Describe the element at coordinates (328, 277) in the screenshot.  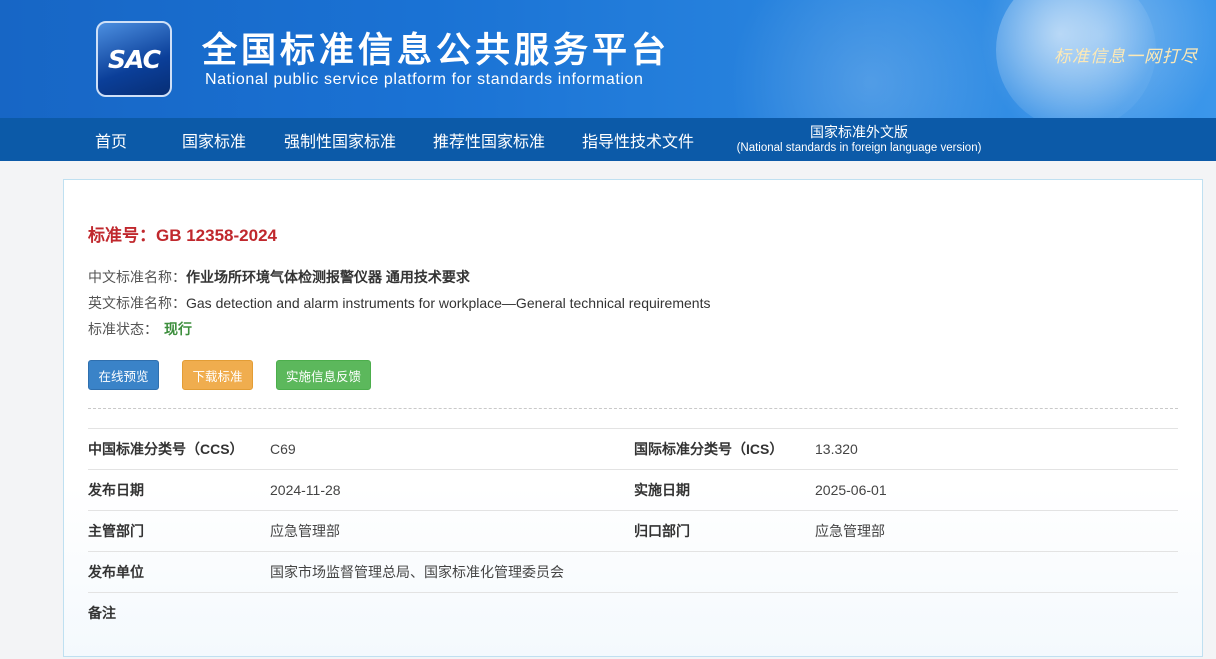
I see `cn-name-value: 作业场所环境气体检测报警仪器 通用技术要求` at that location.